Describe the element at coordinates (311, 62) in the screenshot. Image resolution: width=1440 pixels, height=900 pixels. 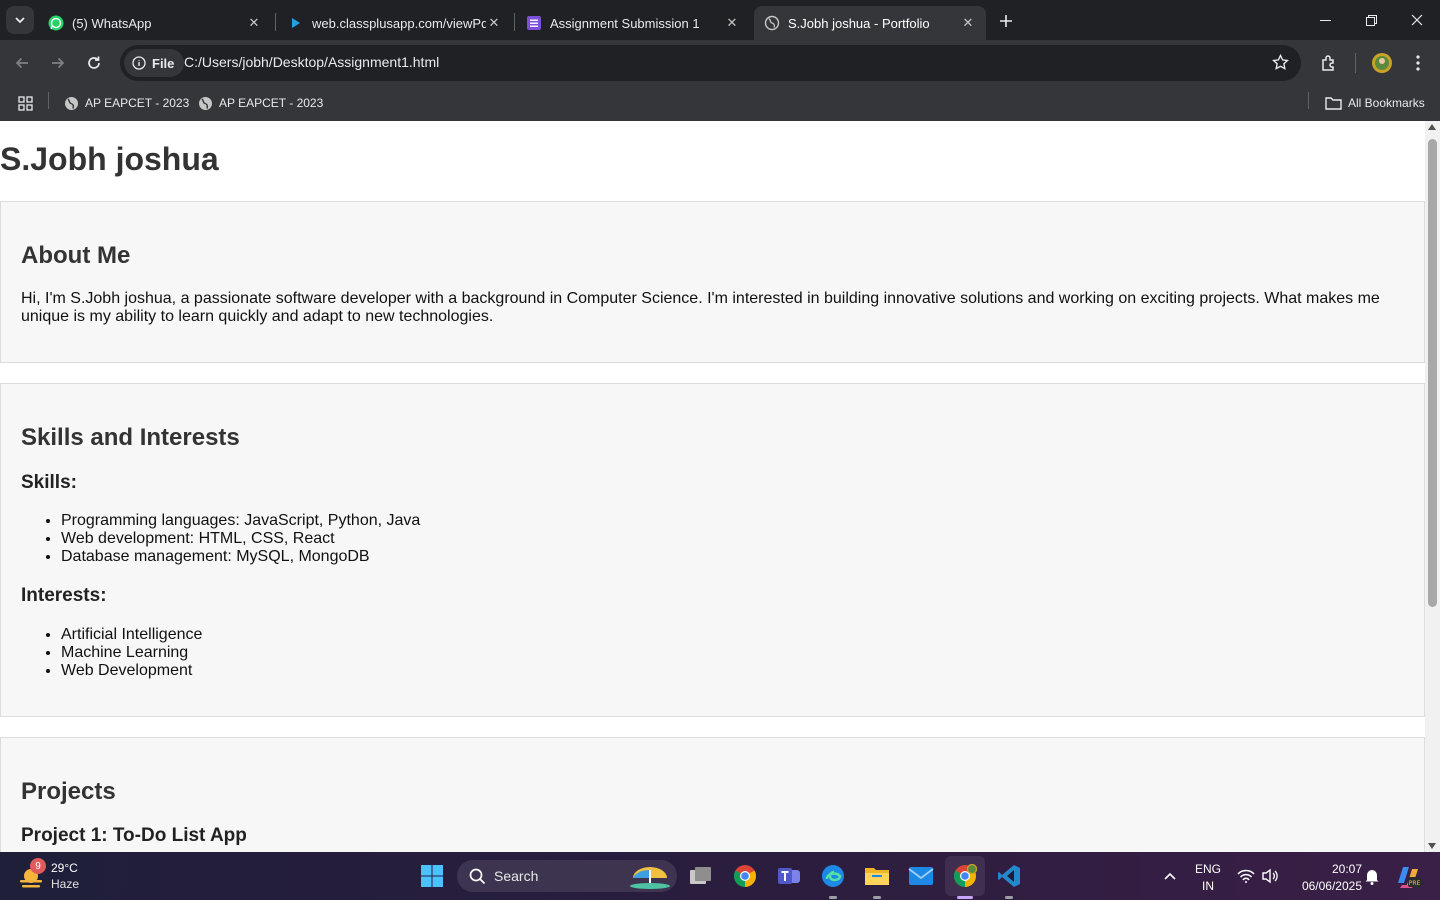
I see `url-text: C:/Users/jobh/Desktop/Assignment1.html` at that location.